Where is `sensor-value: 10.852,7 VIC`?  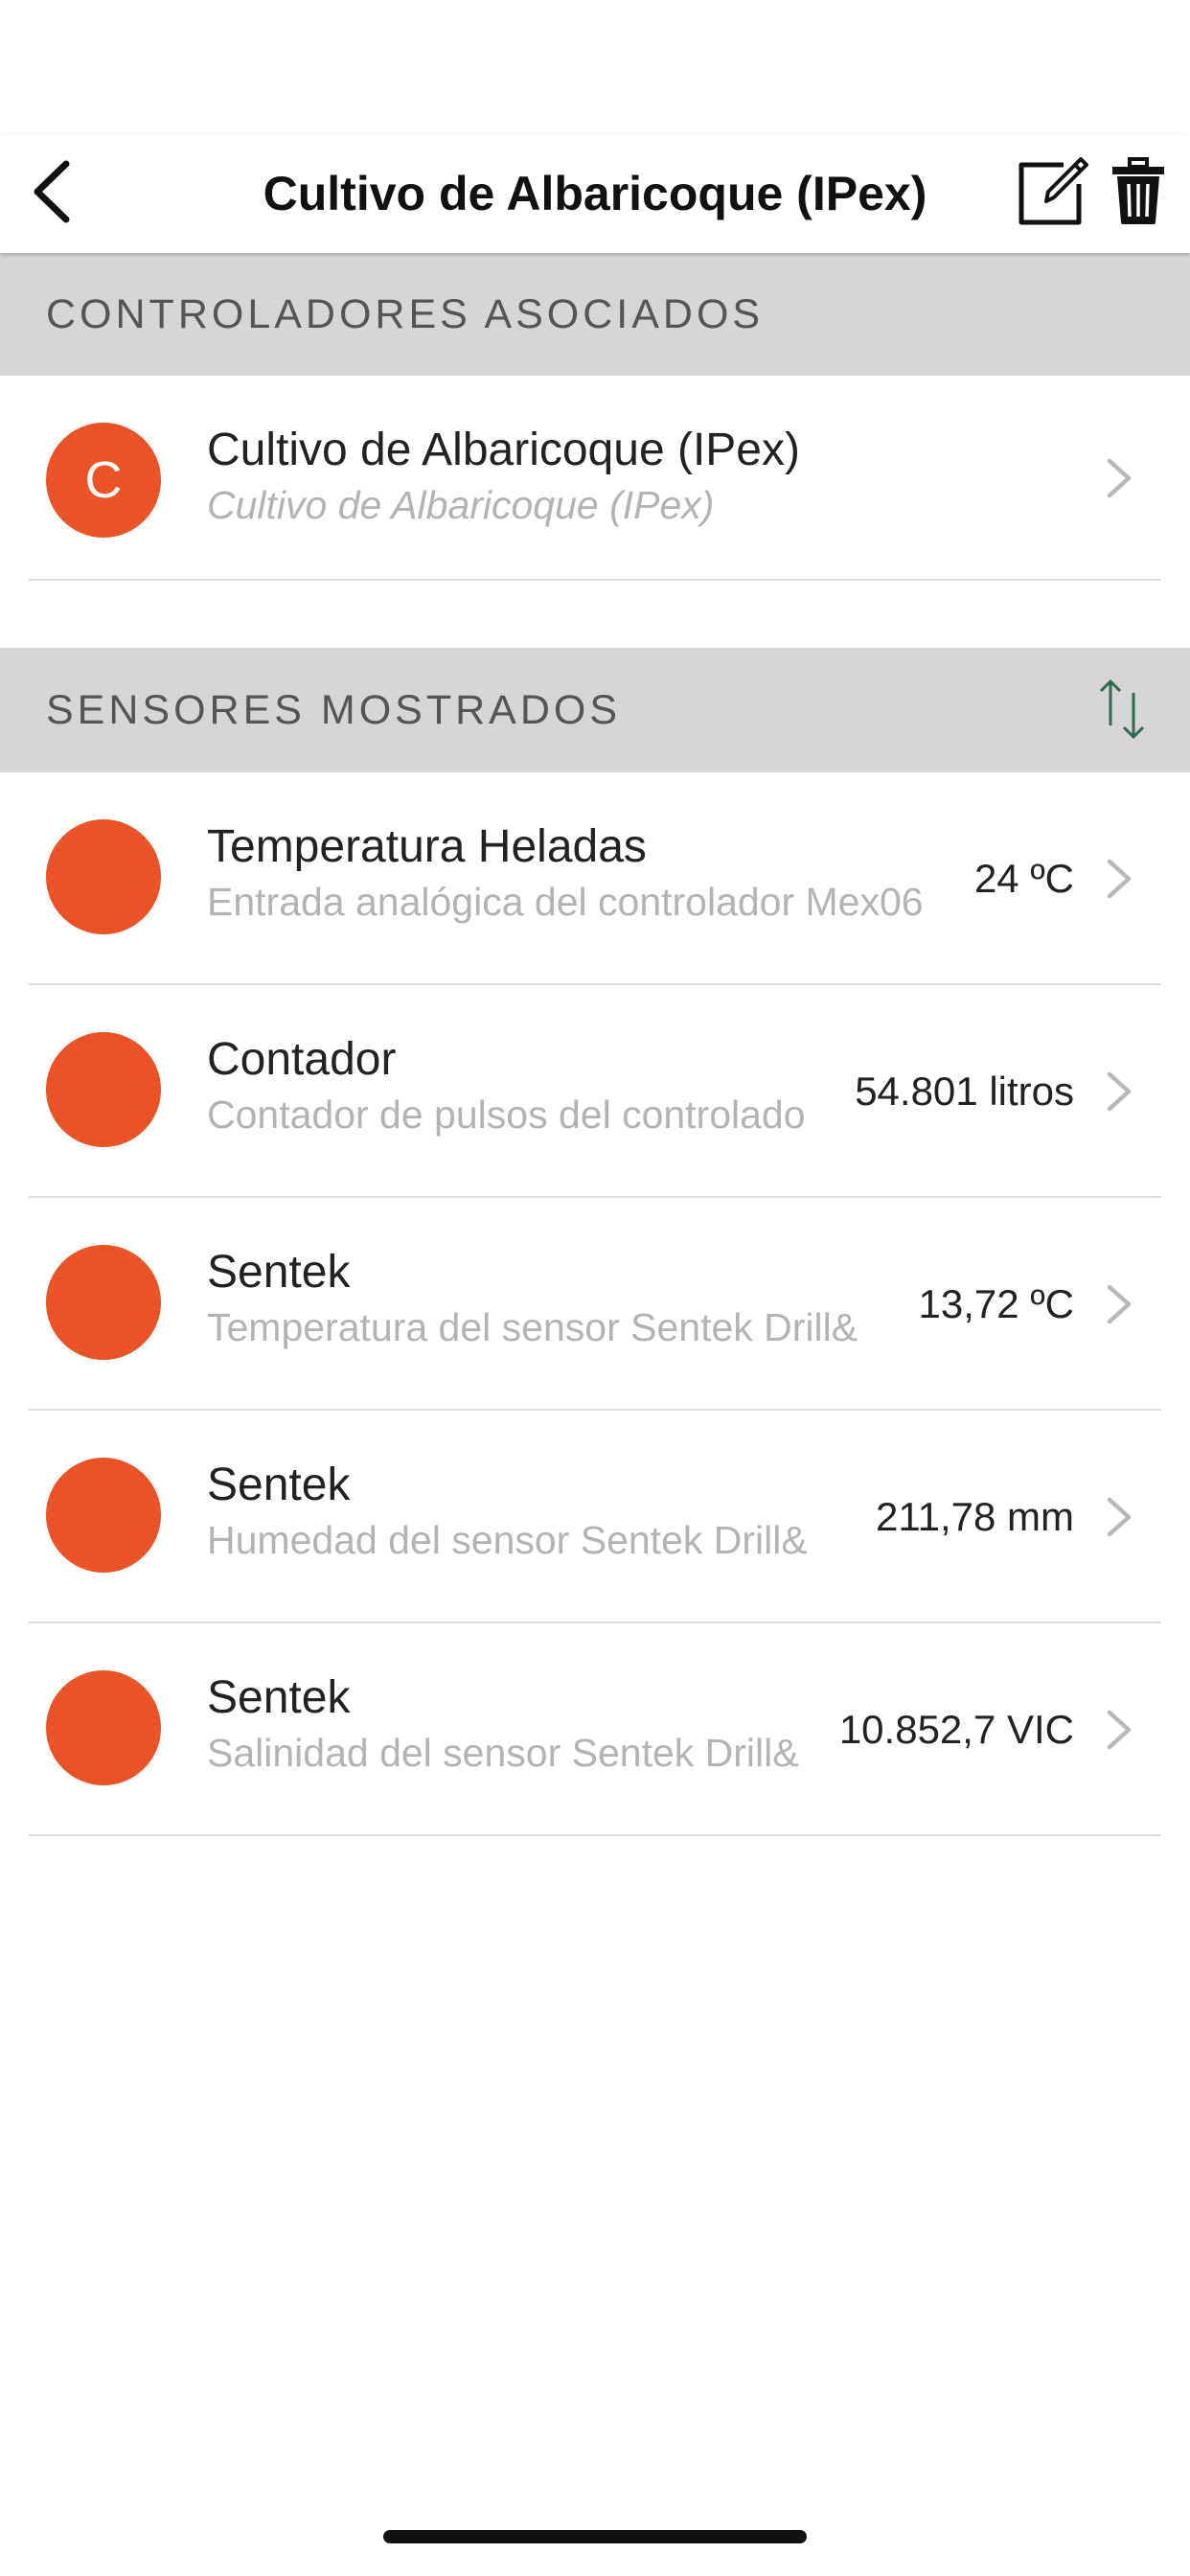 sensor-value: 10.852,7 VIC is located at coordinates (956, 1729).